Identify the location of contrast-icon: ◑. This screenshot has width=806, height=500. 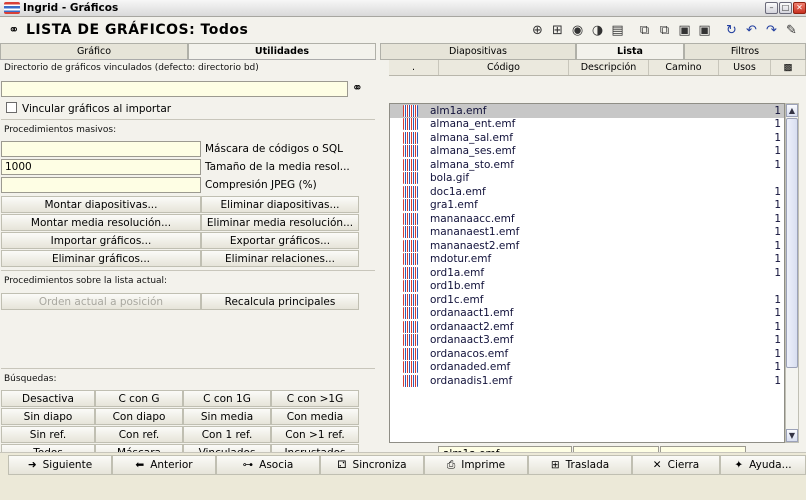
(597, 30).